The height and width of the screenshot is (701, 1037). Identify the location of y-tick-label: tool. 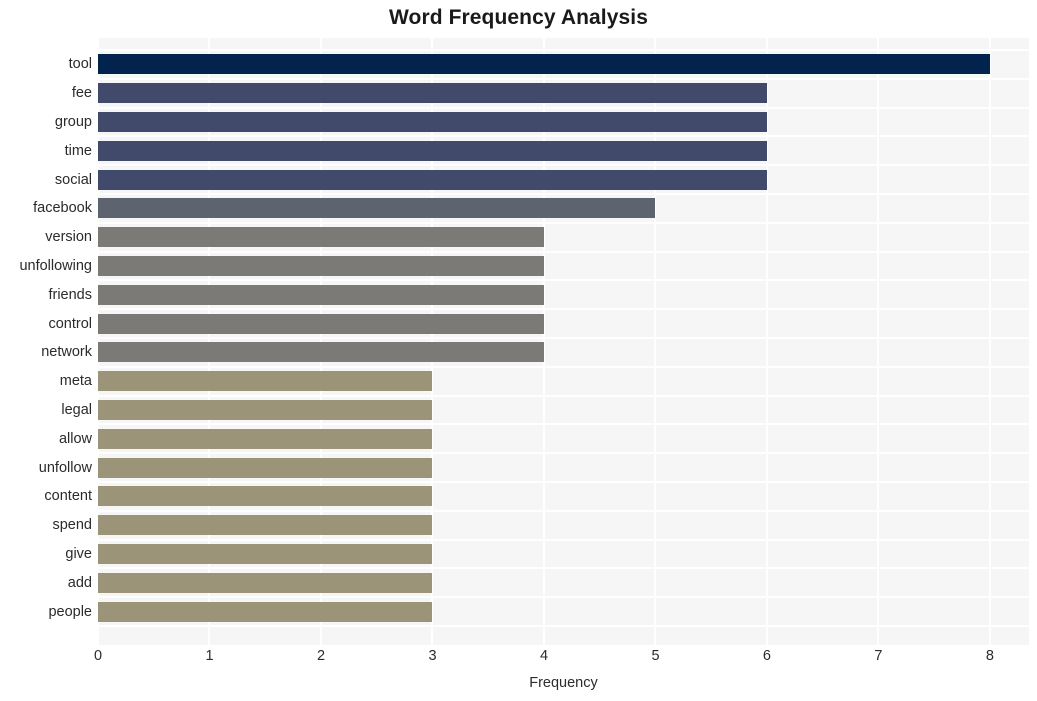
(80, 64).